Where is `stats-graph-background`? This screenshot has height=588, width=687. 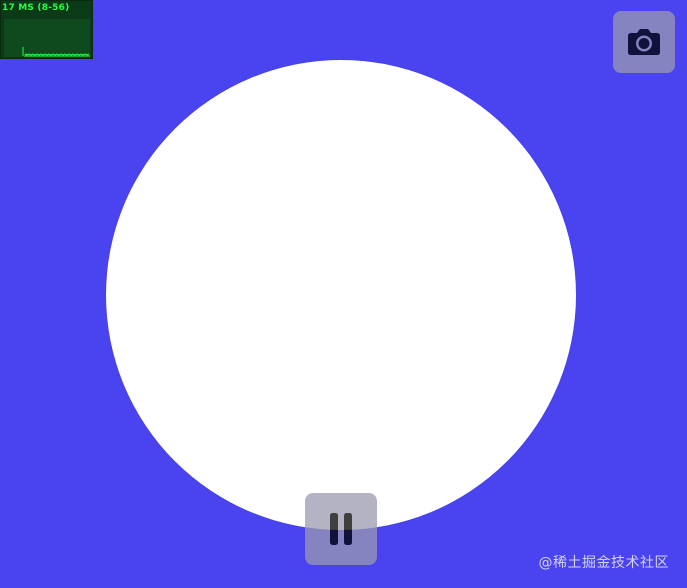 stats-graph-background is located at coordinates (47, 38).